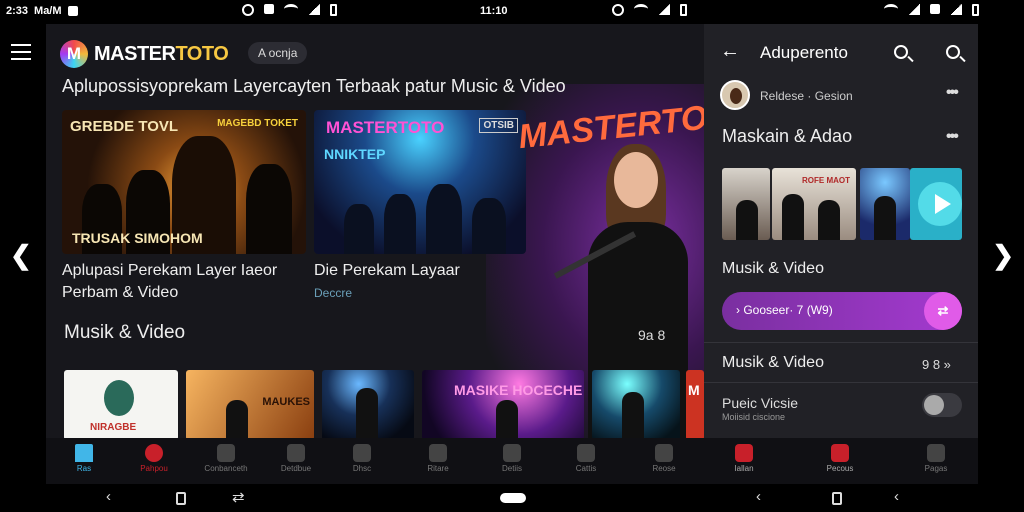  Describe the element at coordinates (257, 123) in the screenshot. I see `featured-badge: MAGEBD TOKET` at that location.